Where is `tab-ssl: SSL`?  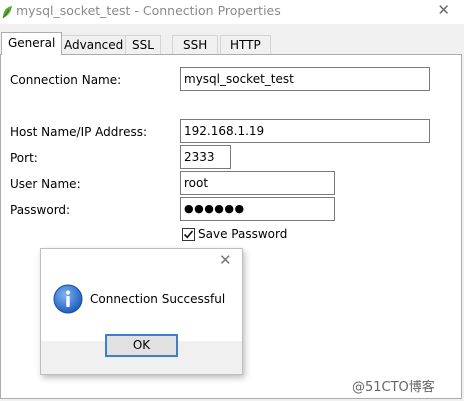 tab-ssl: SSL is located at coordinates (143, 45).